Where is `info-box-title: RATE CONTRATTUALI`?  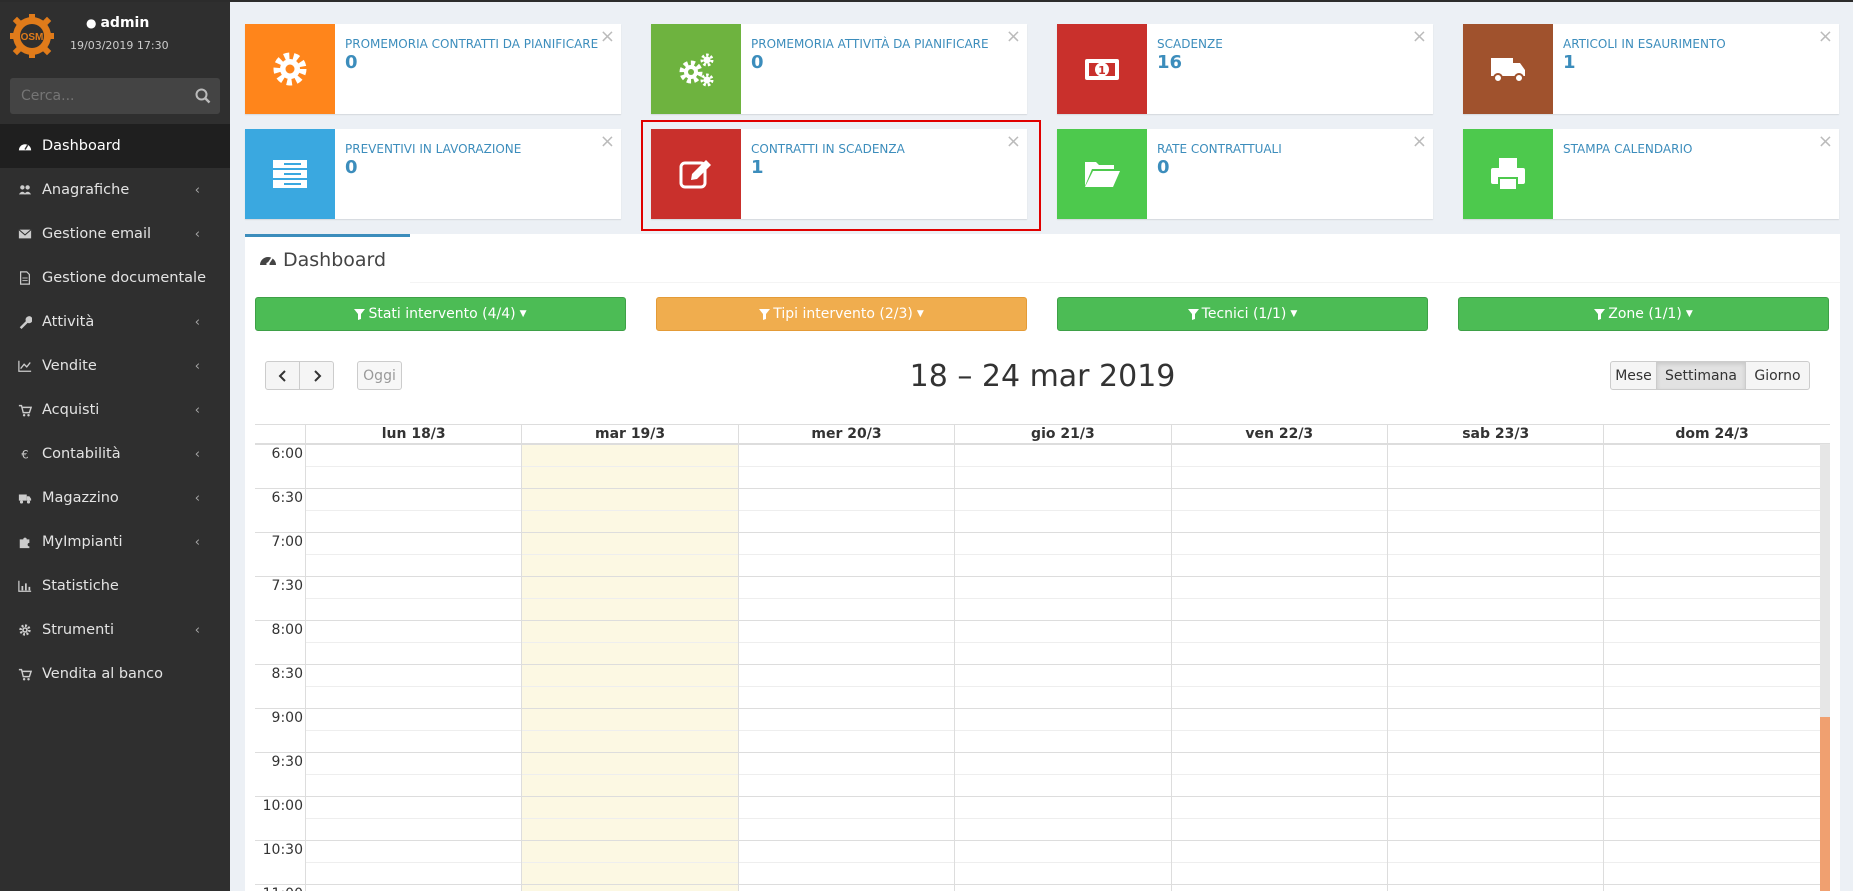 info-box-title: RATE CONTRATTUALI is located at coordinates (1219, 149).